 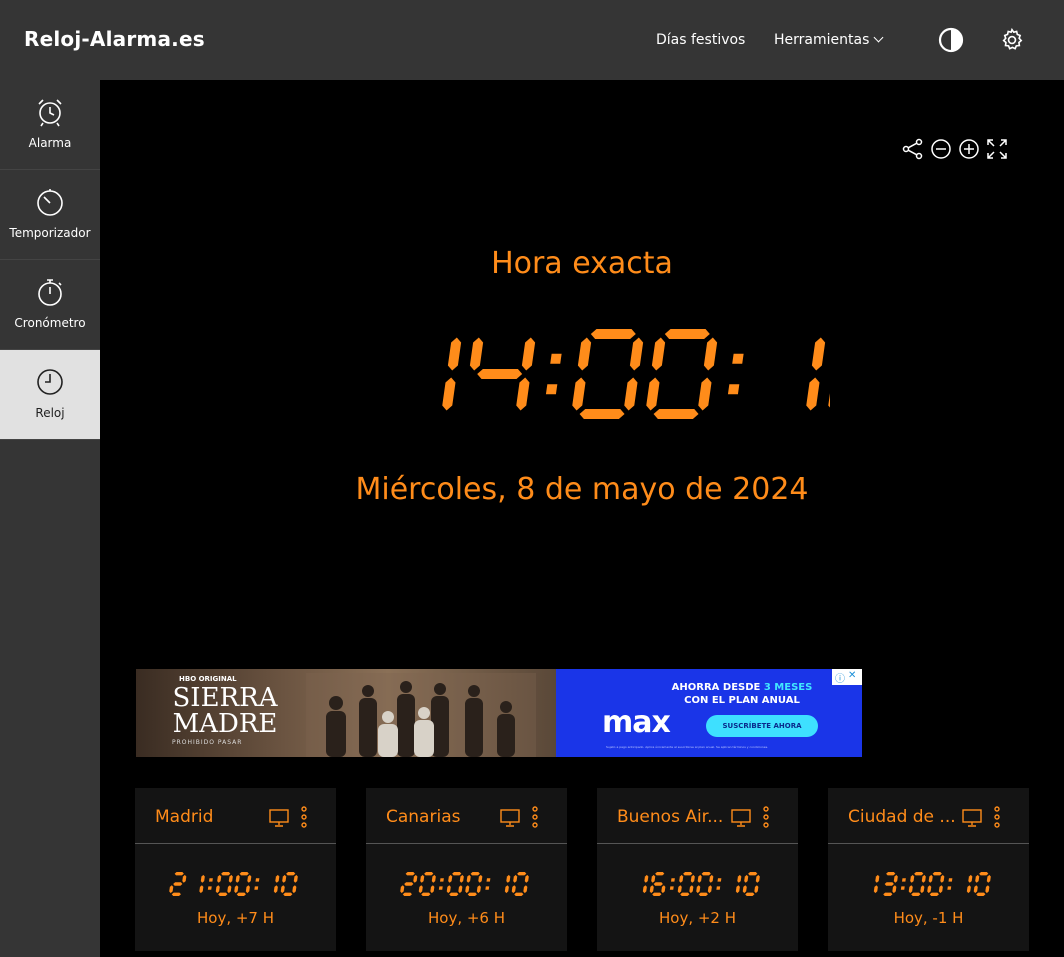 I want to click on zoom-in-icon, so click(x=969, y=149).